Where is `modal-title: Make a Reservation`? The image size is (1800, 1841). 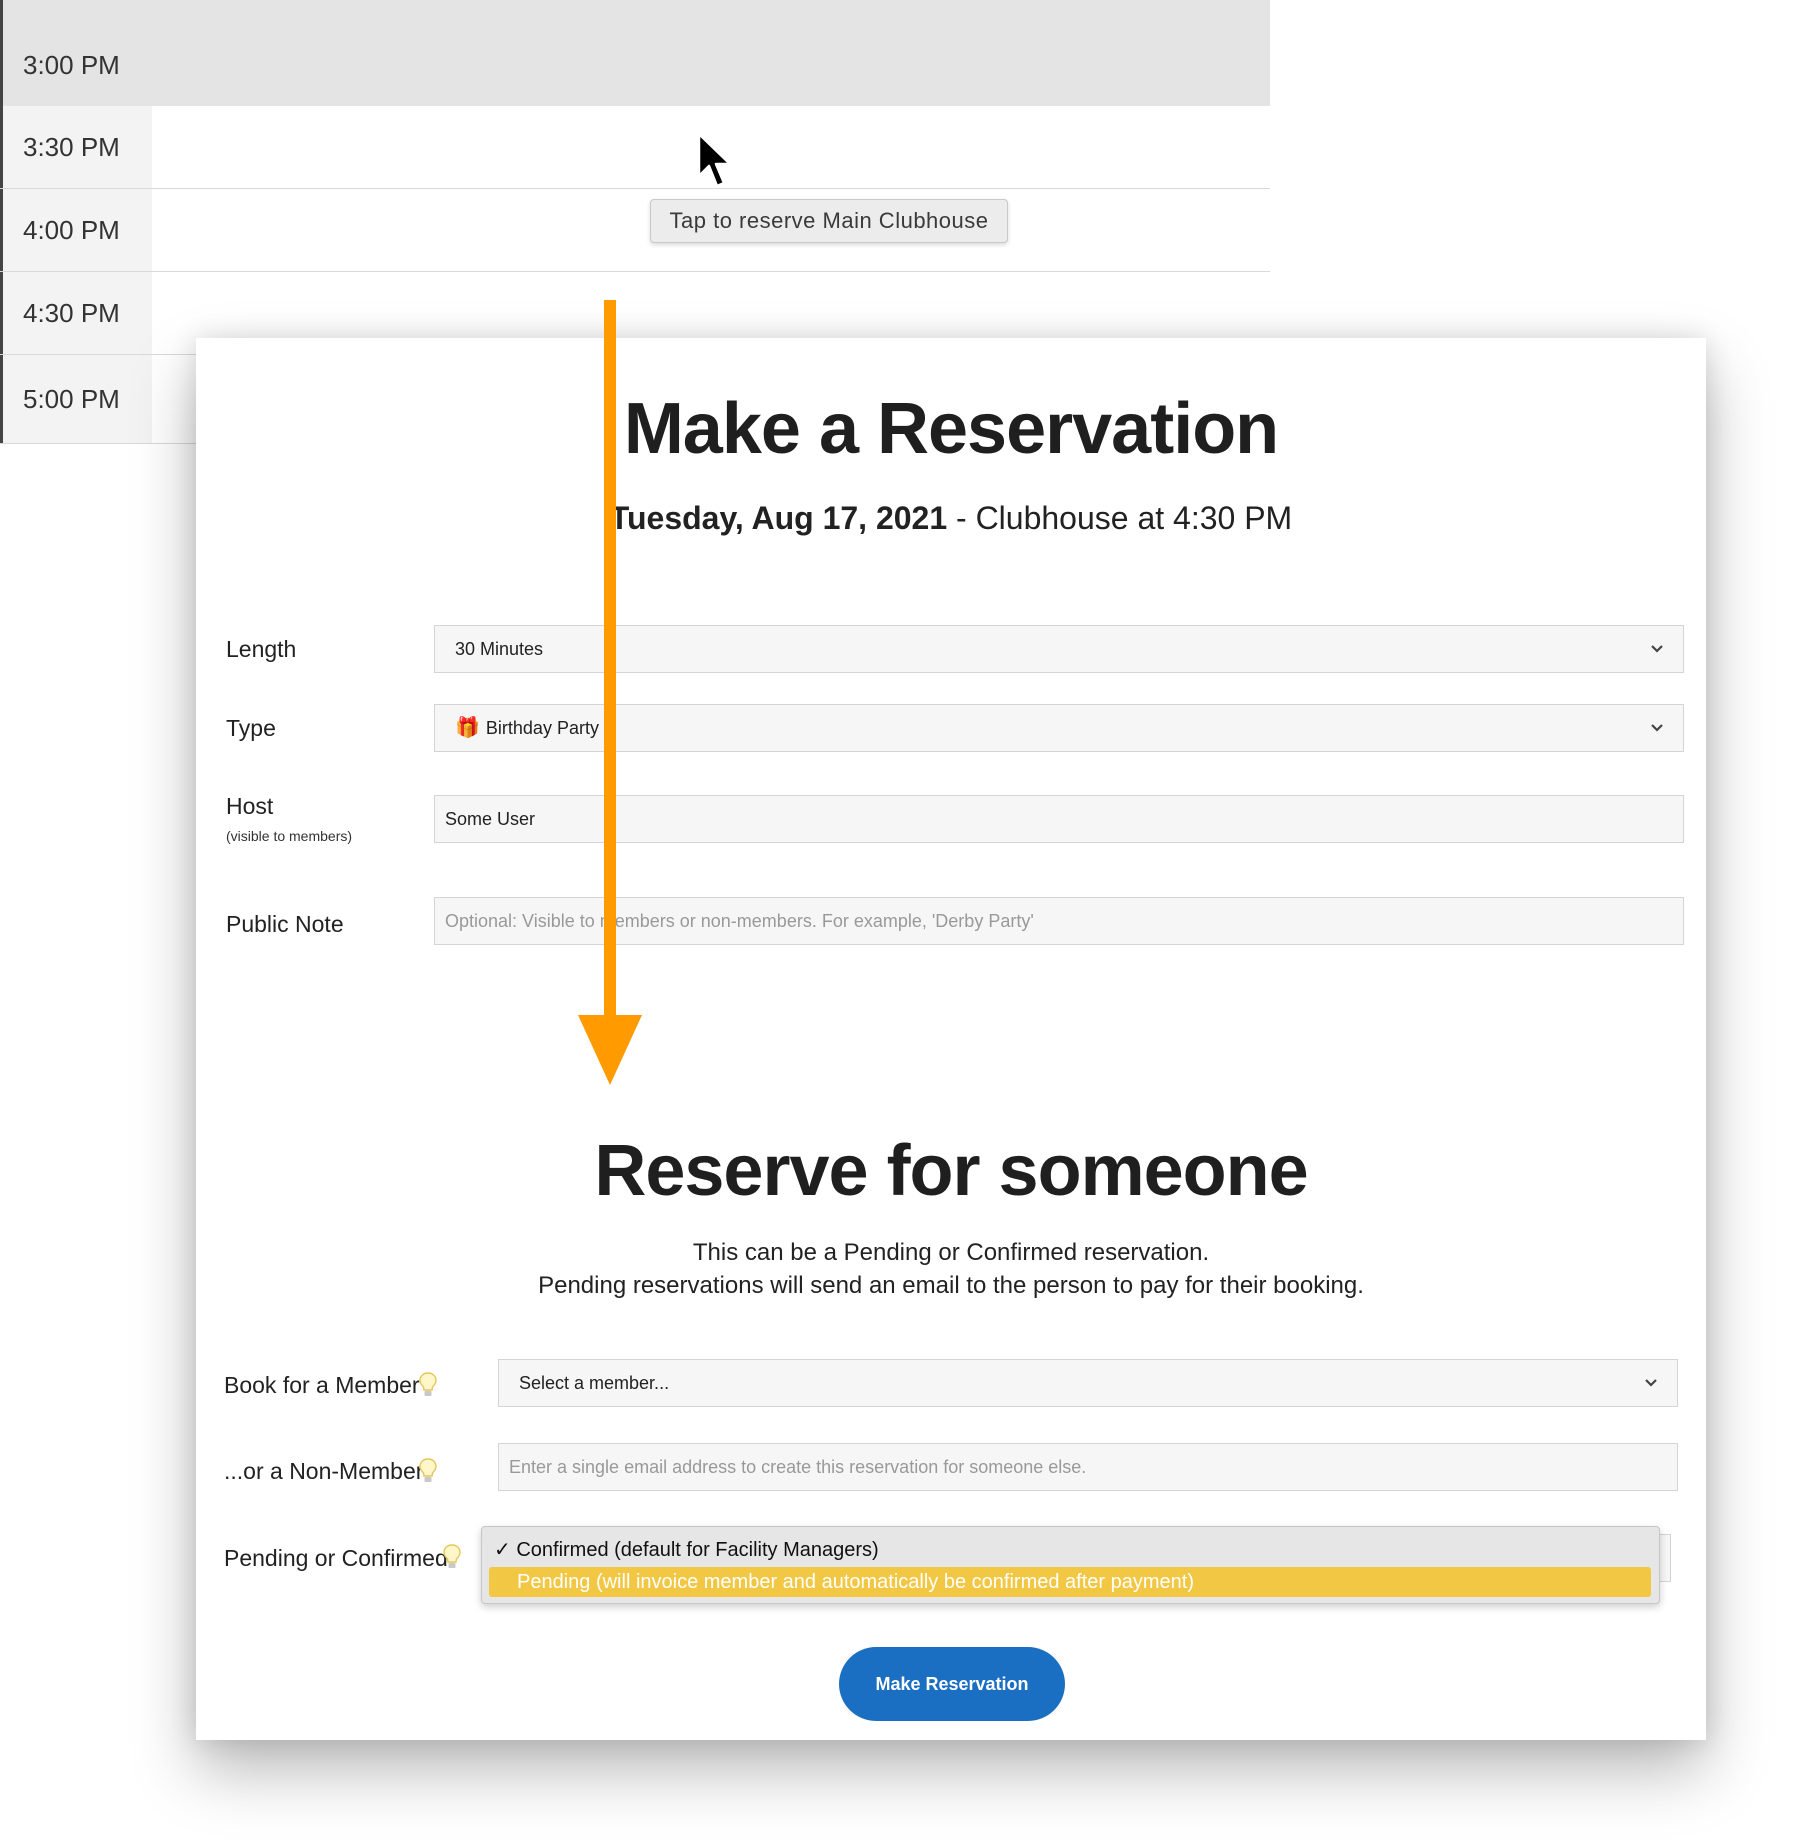
modal-title: Make a Reservation is located at coordinates (951, 429).